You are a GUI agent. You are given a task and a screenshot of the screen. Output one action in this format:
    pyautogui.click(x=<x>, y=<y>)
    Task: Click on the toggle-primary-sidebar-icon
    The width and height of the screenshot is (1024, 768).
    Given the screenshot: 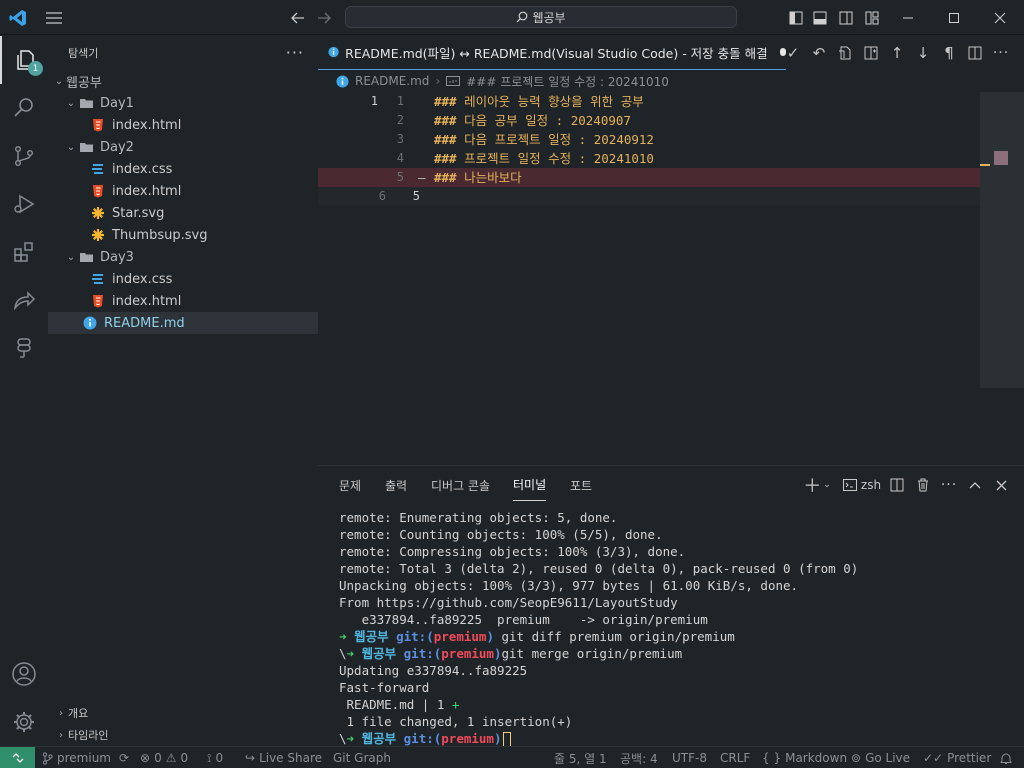 What is the action you would take?
    pyautogui.click(x=796, y=17)
    